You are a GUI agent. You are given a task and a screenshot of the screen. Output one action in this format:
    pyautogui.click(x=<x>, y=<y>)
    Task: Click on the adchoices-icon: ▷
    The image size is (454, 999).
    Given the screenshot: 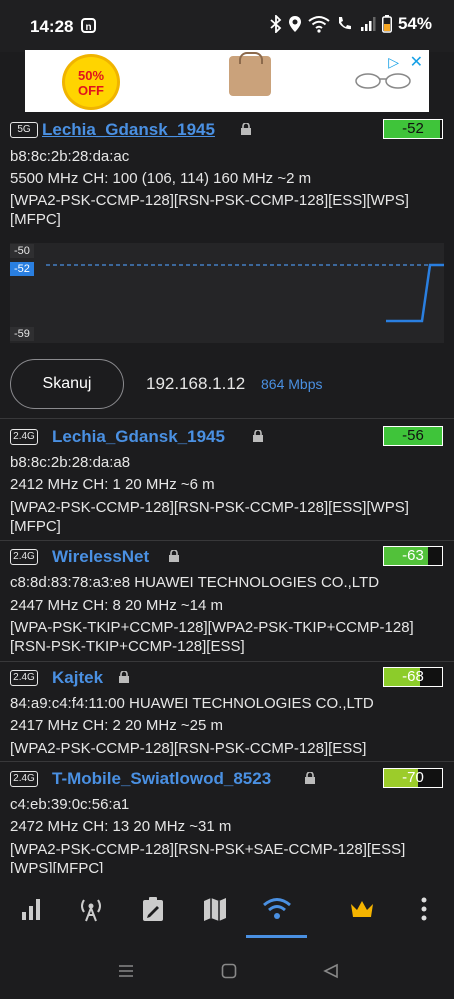 What is the action you would take?
    pyautogui.click(x=393, y=62)
    